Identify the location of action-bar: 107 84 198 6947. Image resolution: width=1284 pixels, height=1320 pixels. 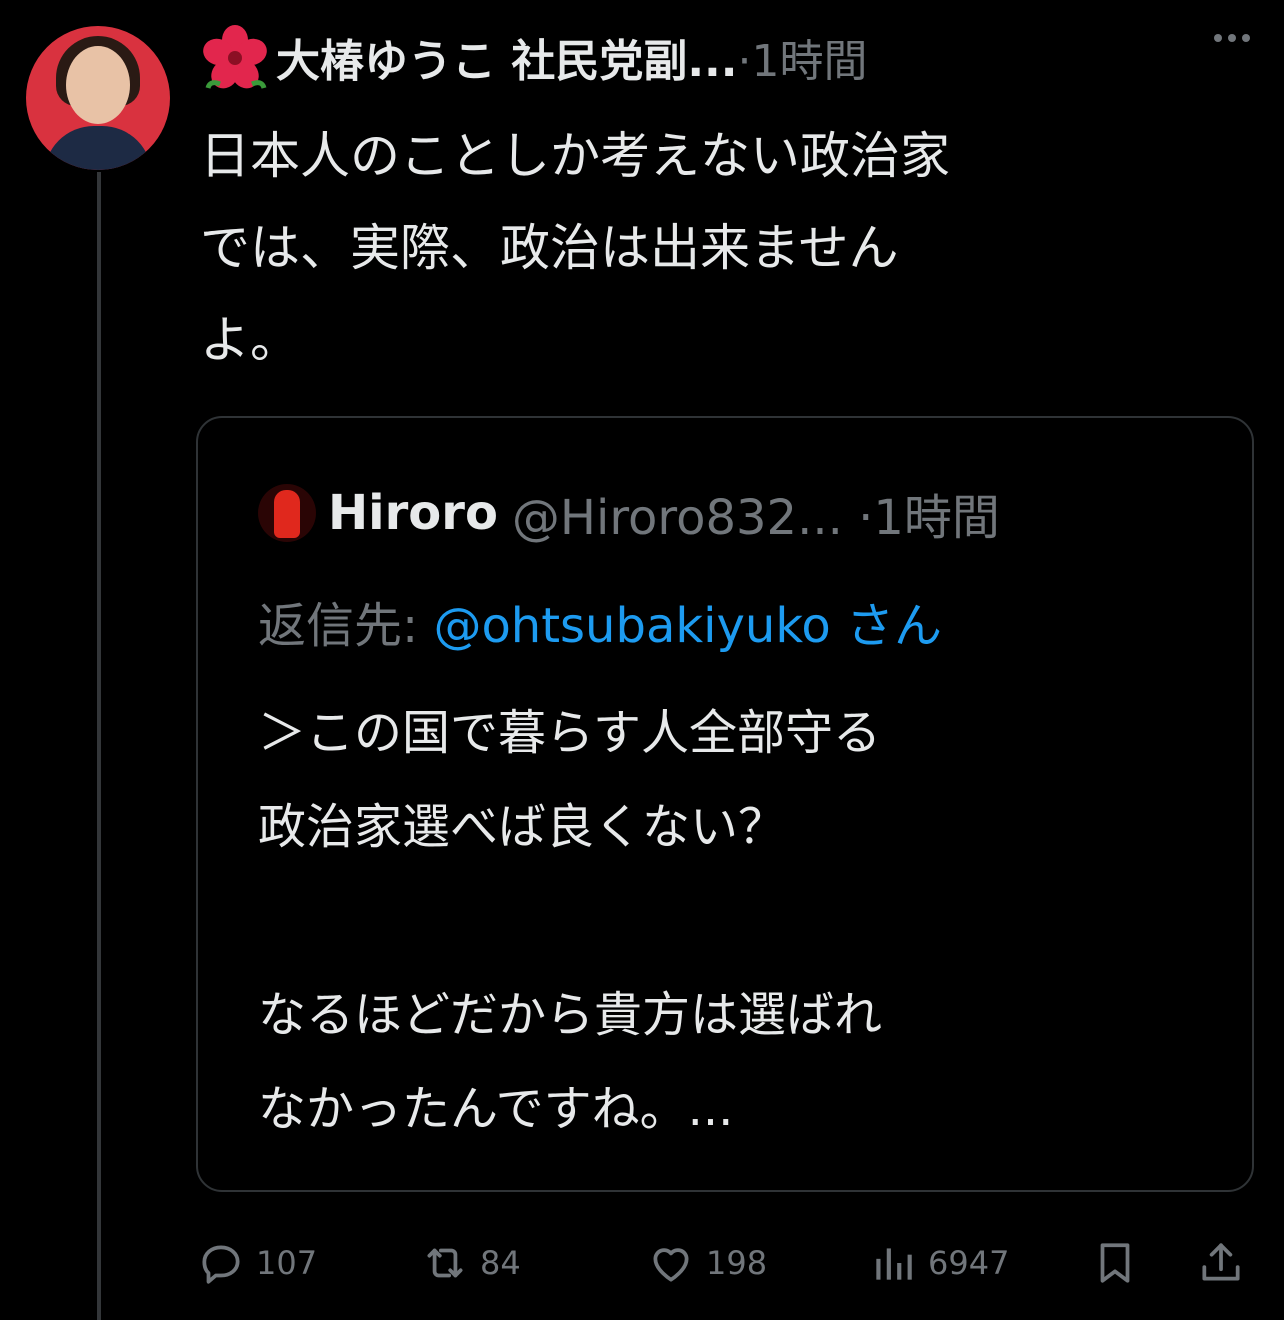
(725, 1263).